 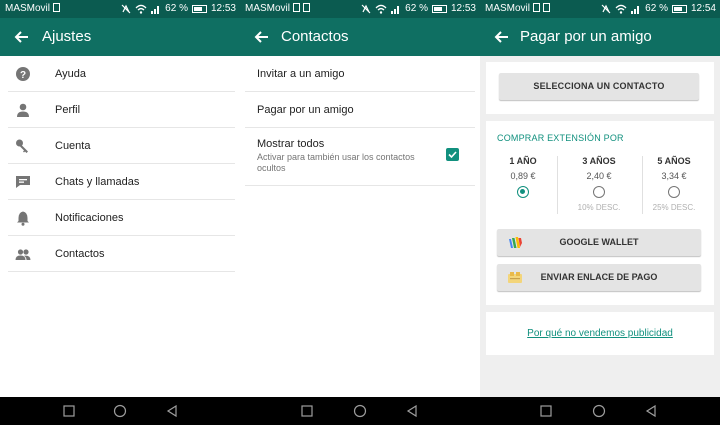 I want to click on settings-item-account: Cuenta, so click(x=120, y=146).